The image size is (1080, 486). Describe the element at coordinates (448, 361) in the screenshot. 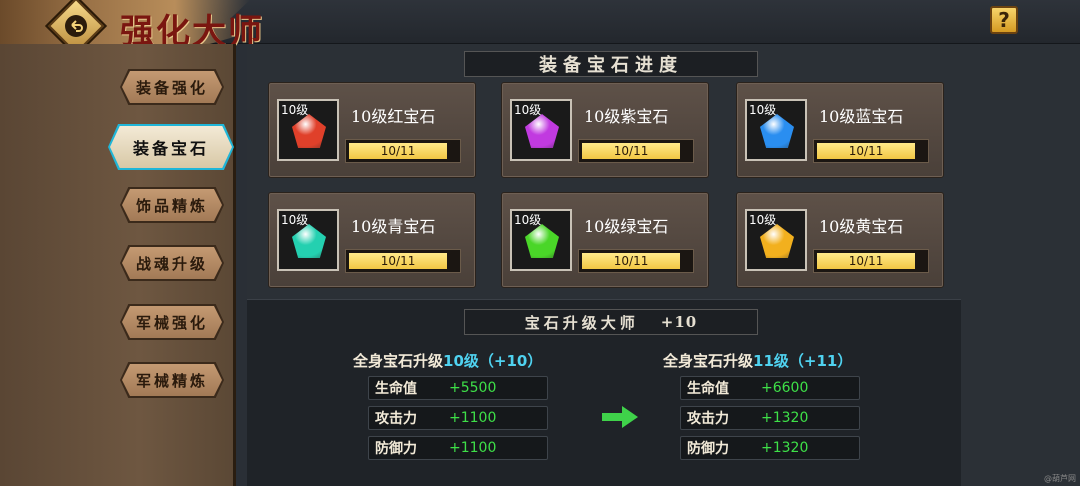

I see `current-level-heading: 全身宝石升级10级（+10）` at that location.